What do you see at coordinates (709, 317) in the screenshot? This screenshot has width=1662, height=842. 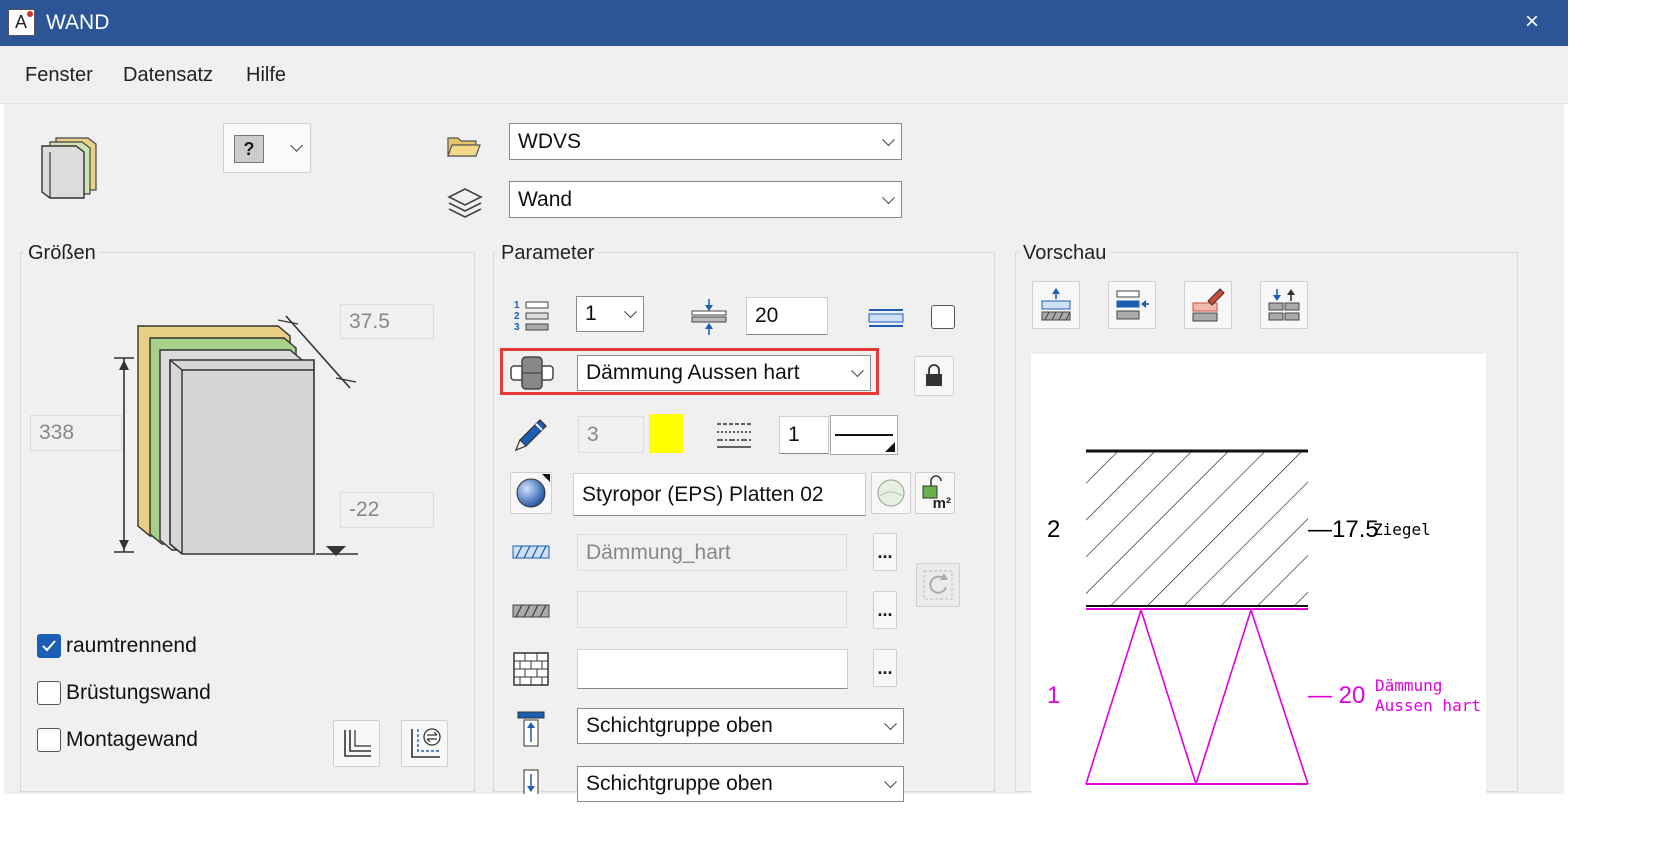 I see `thickness-icon` at bounding box center [709, 317].